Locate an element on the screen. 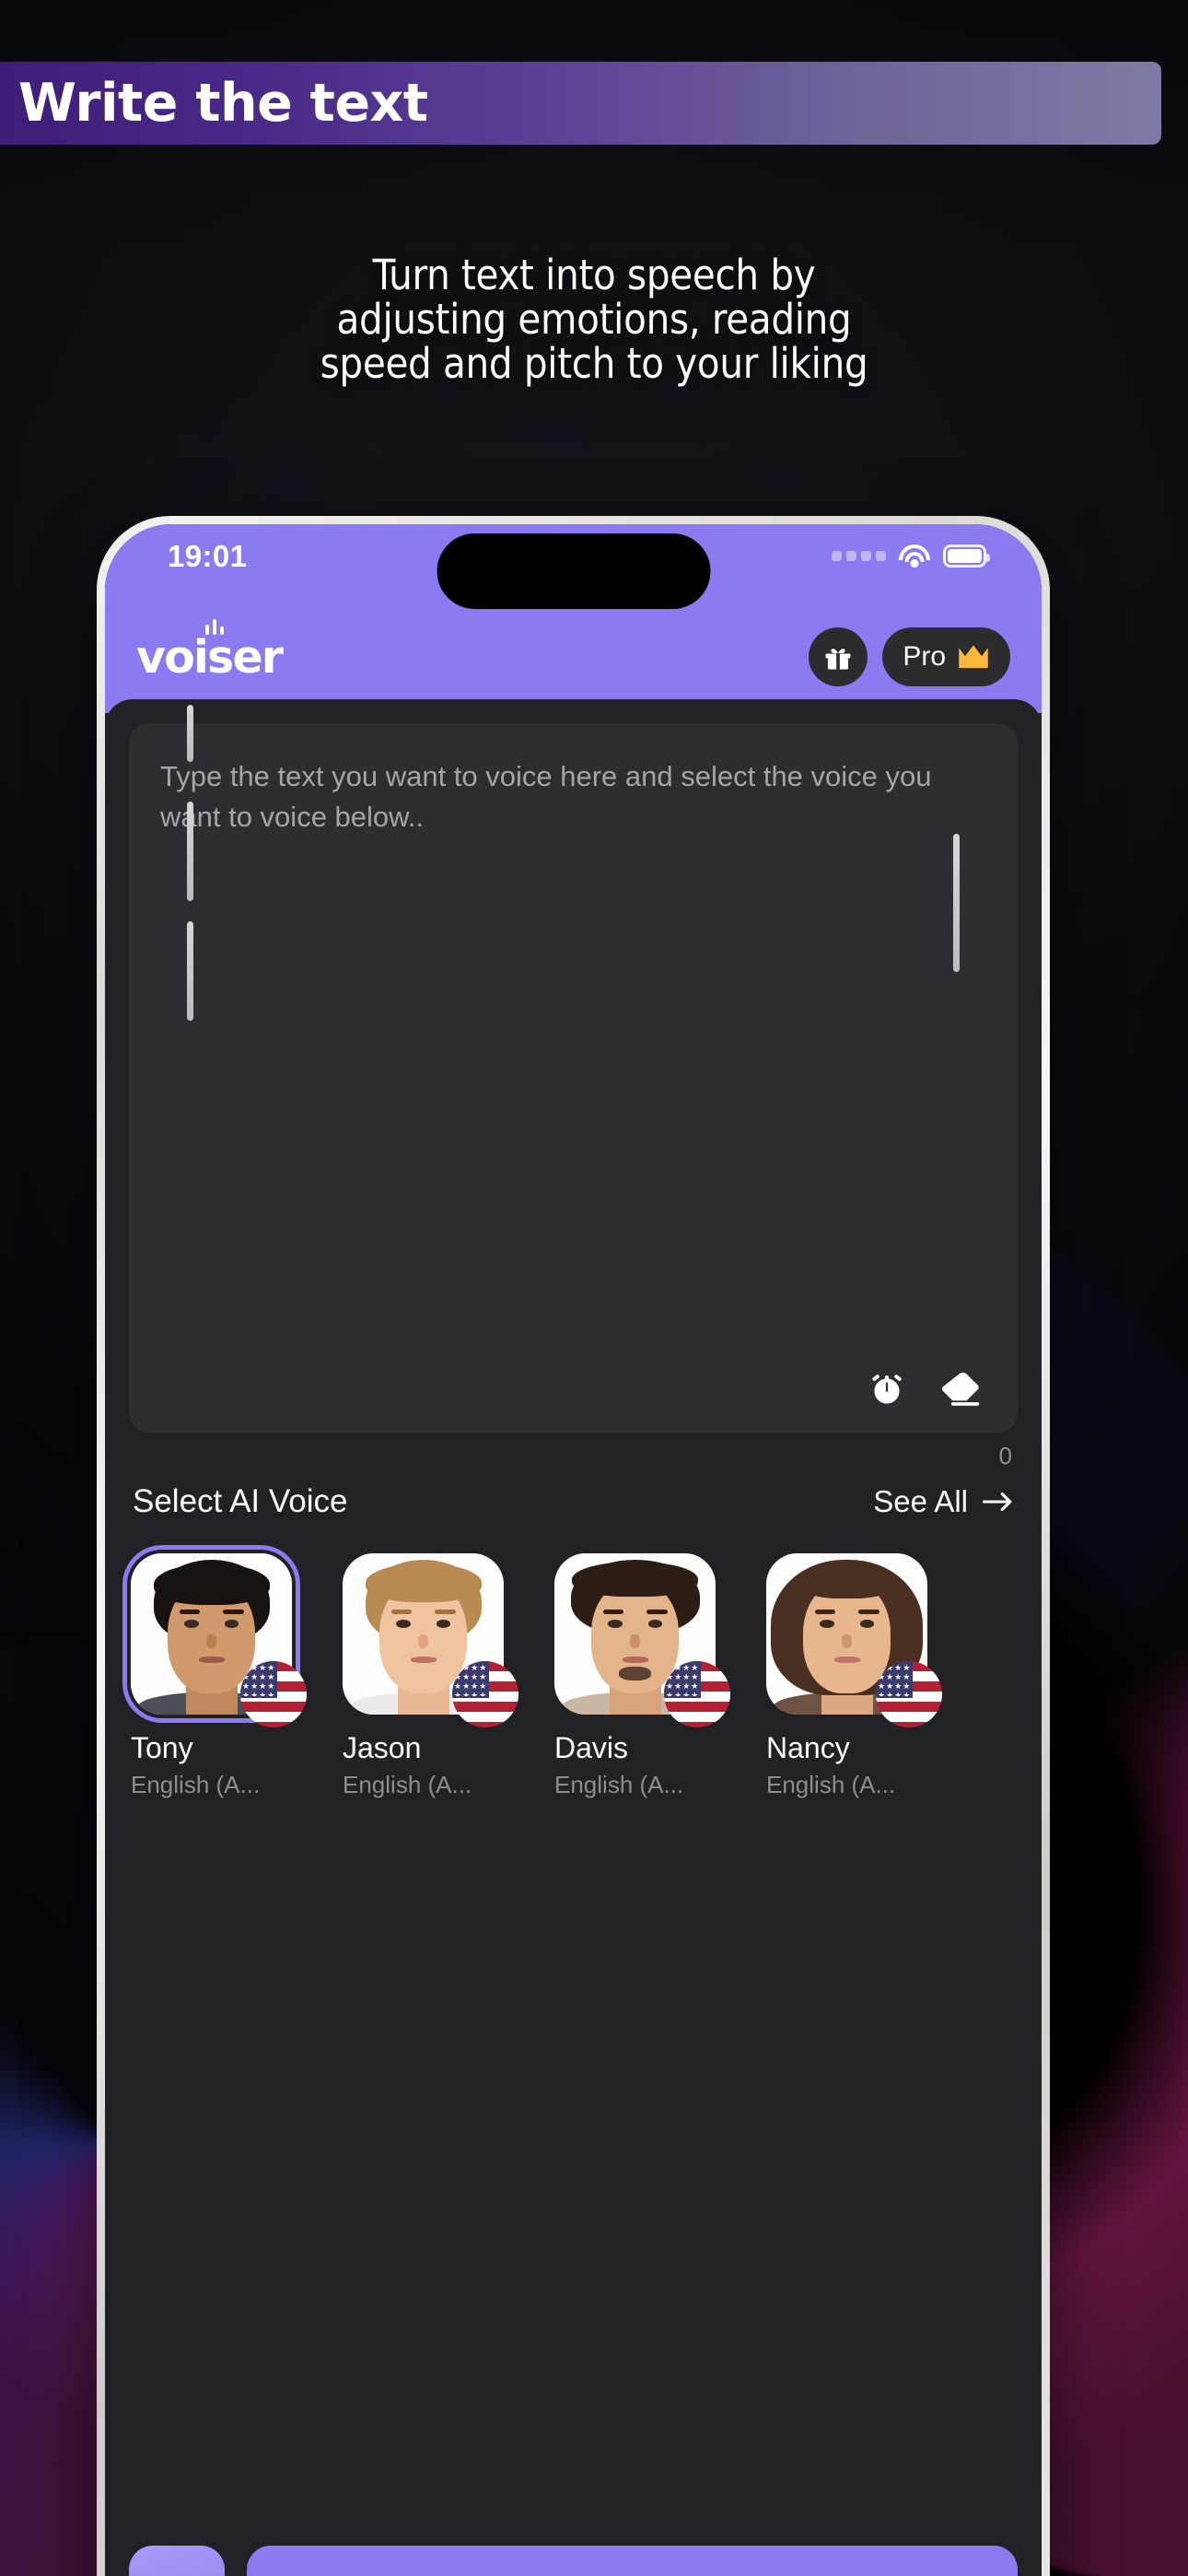 The width and height of the screenshot is (1188, 2576). see-all-button: See All is located at coordinates (943, 1501).